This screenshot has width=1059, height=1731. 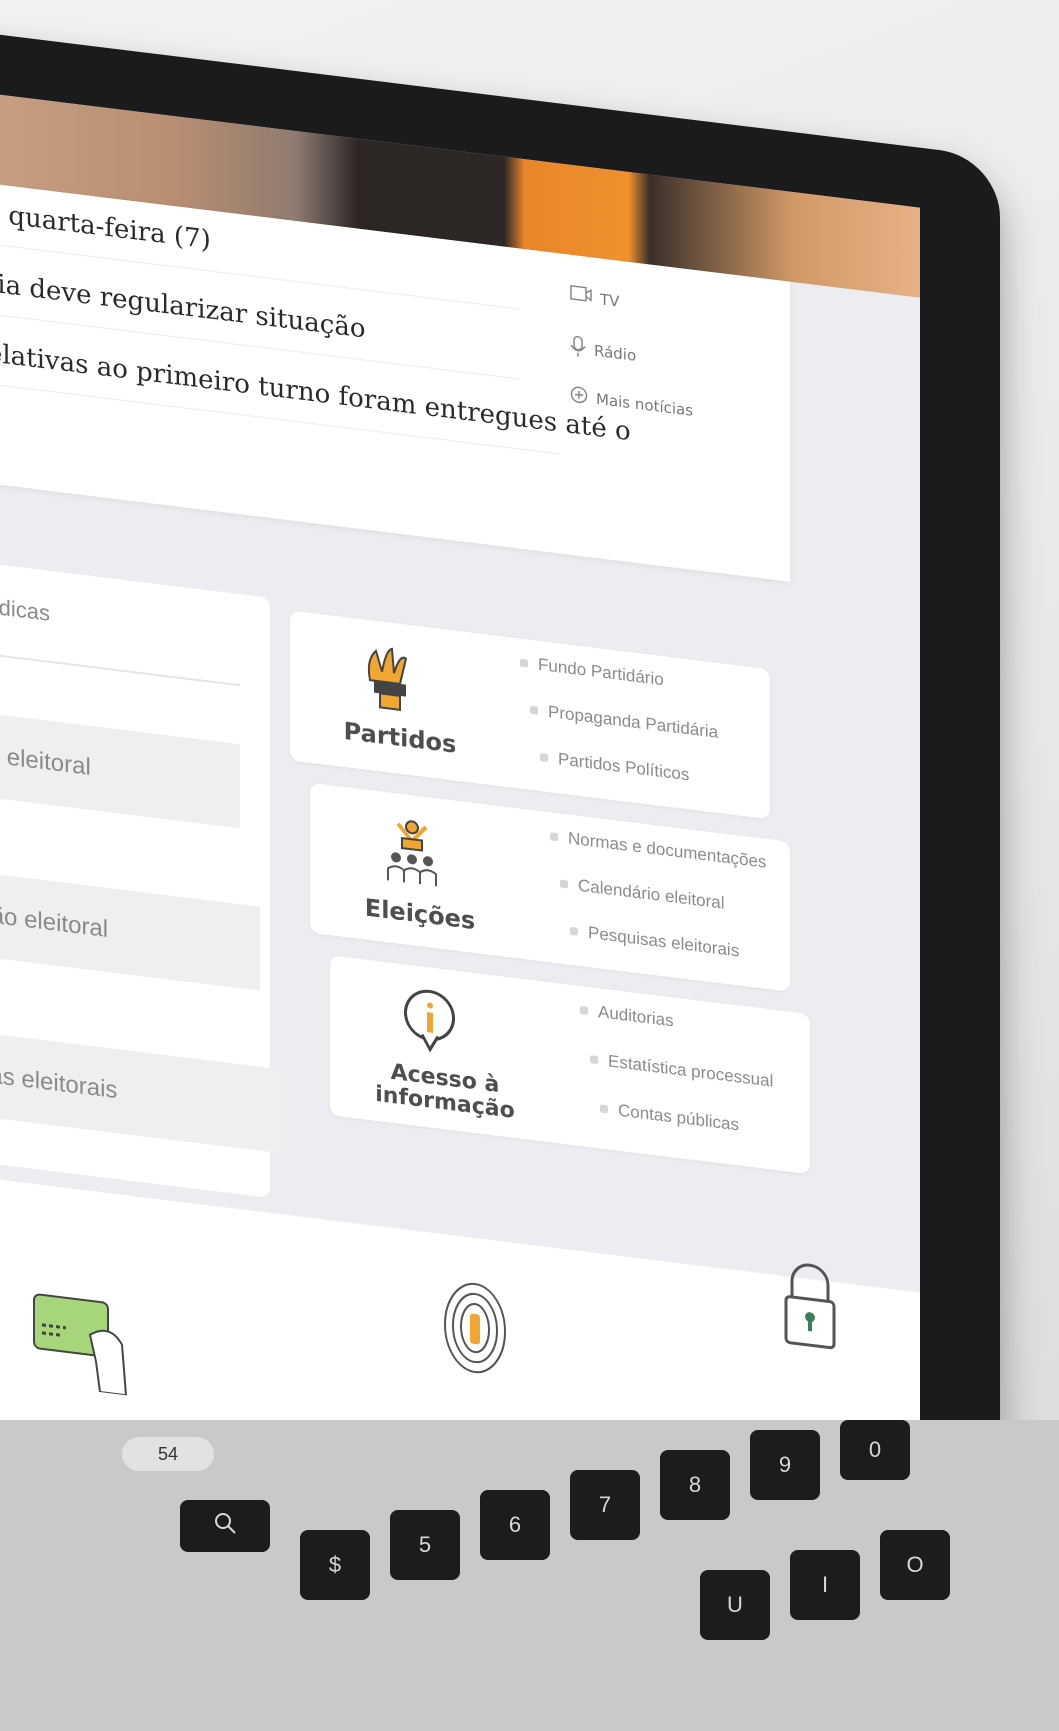 What do you see at coordinates (140, 1087) in the screenshot?
I see `multas-eleitorais-link: → Multas eleitorais` at bounding box center [140, 1087].